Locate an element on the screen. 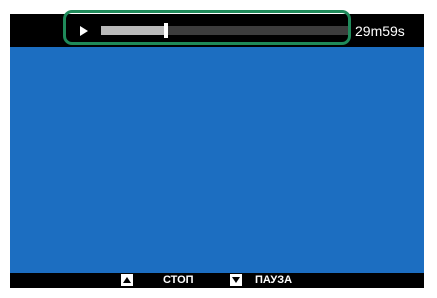 This screenshot has height=298, width=437. play-icon is located at coordinates (84, 31).